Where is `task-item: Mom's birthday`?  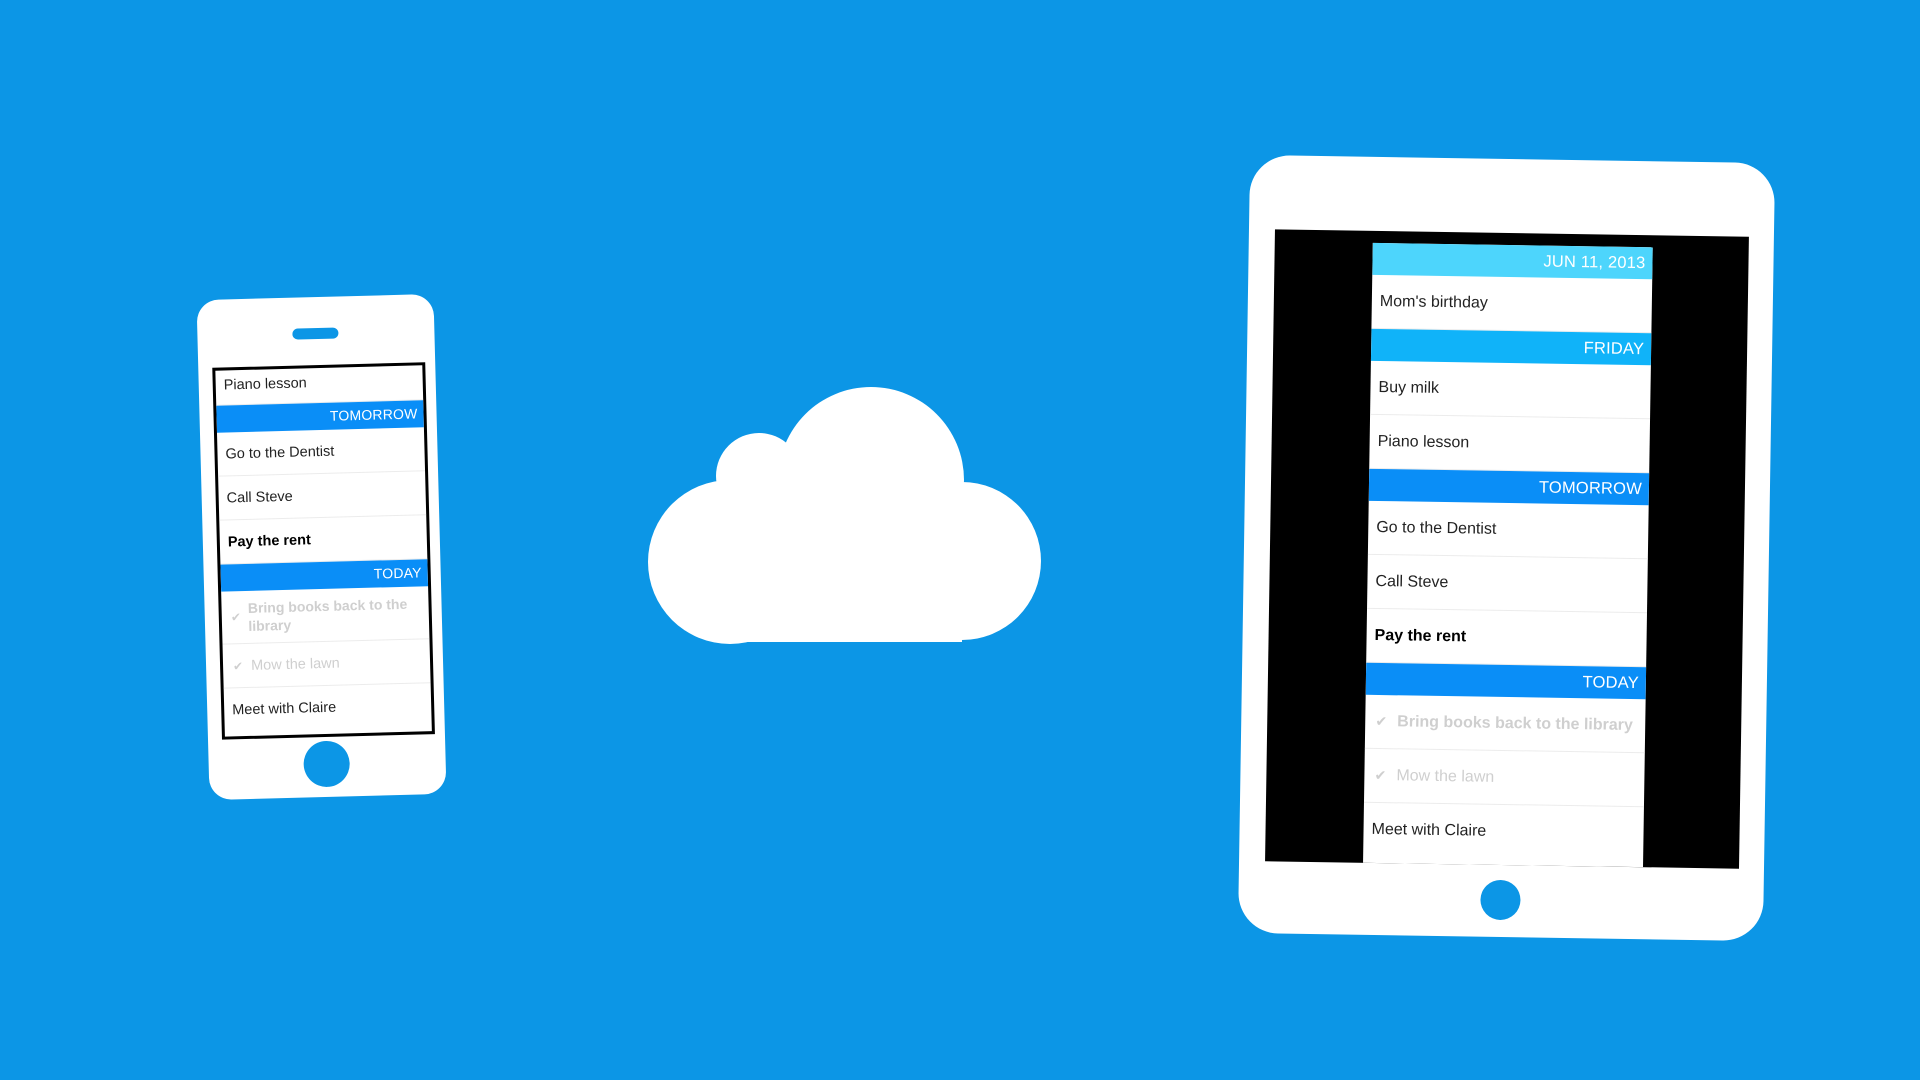
task-item: Mom's birthday is located at coordinates (1512, 304).